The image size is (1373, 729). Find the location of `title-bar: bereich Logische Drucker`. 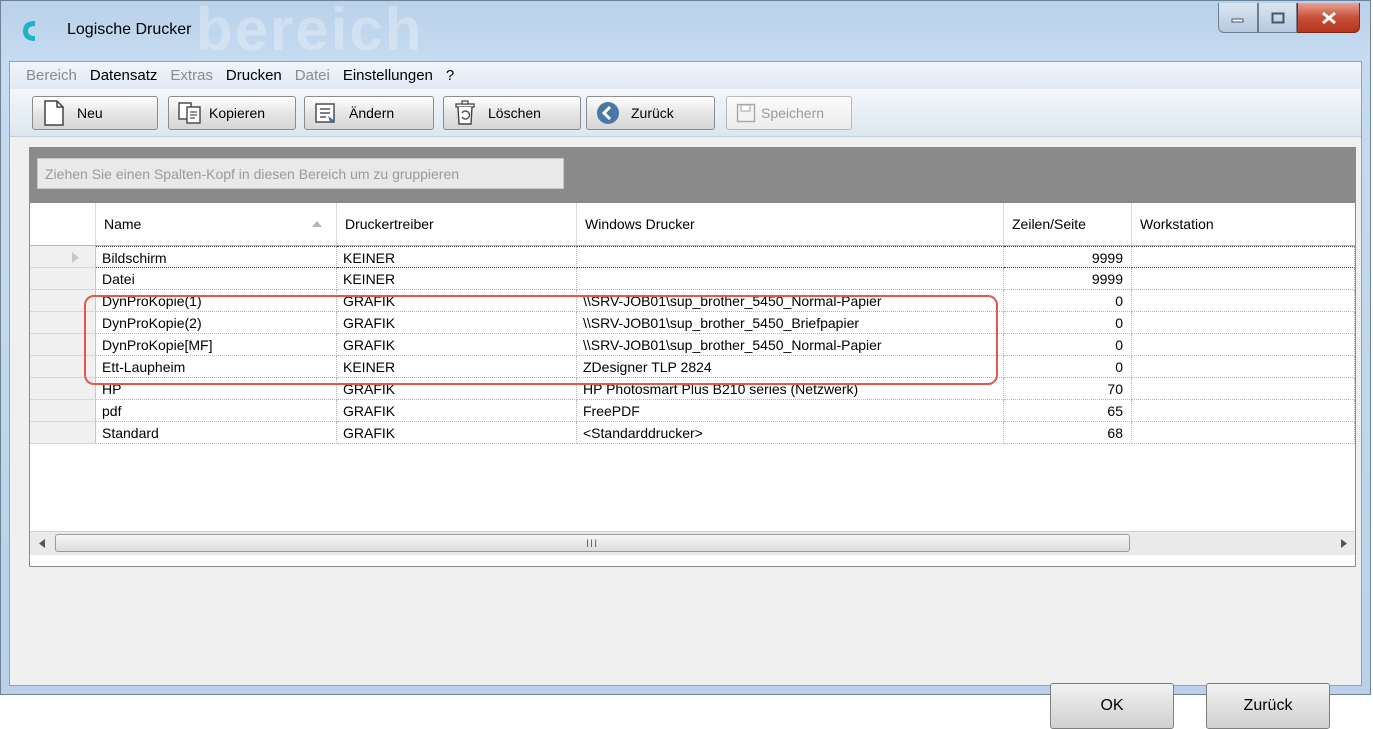

title-bar: bereich Logische Drucker is located at coordinates (685, 31).